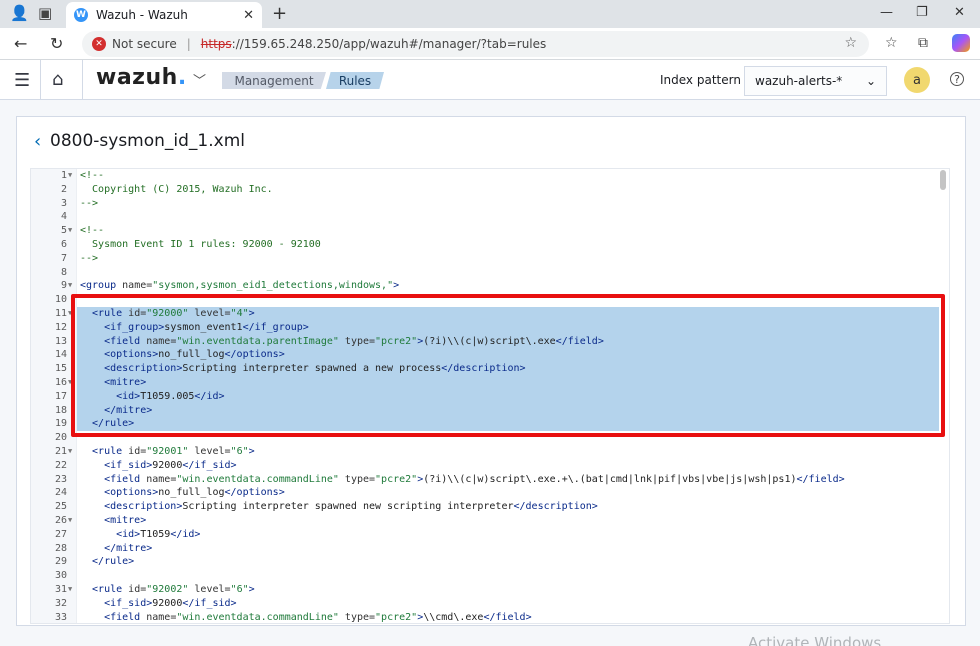  What do you see at coordinates (486, 562) in the screenshot?
I see `code-line: 29 </rule>` at bounding box center [486, 562].